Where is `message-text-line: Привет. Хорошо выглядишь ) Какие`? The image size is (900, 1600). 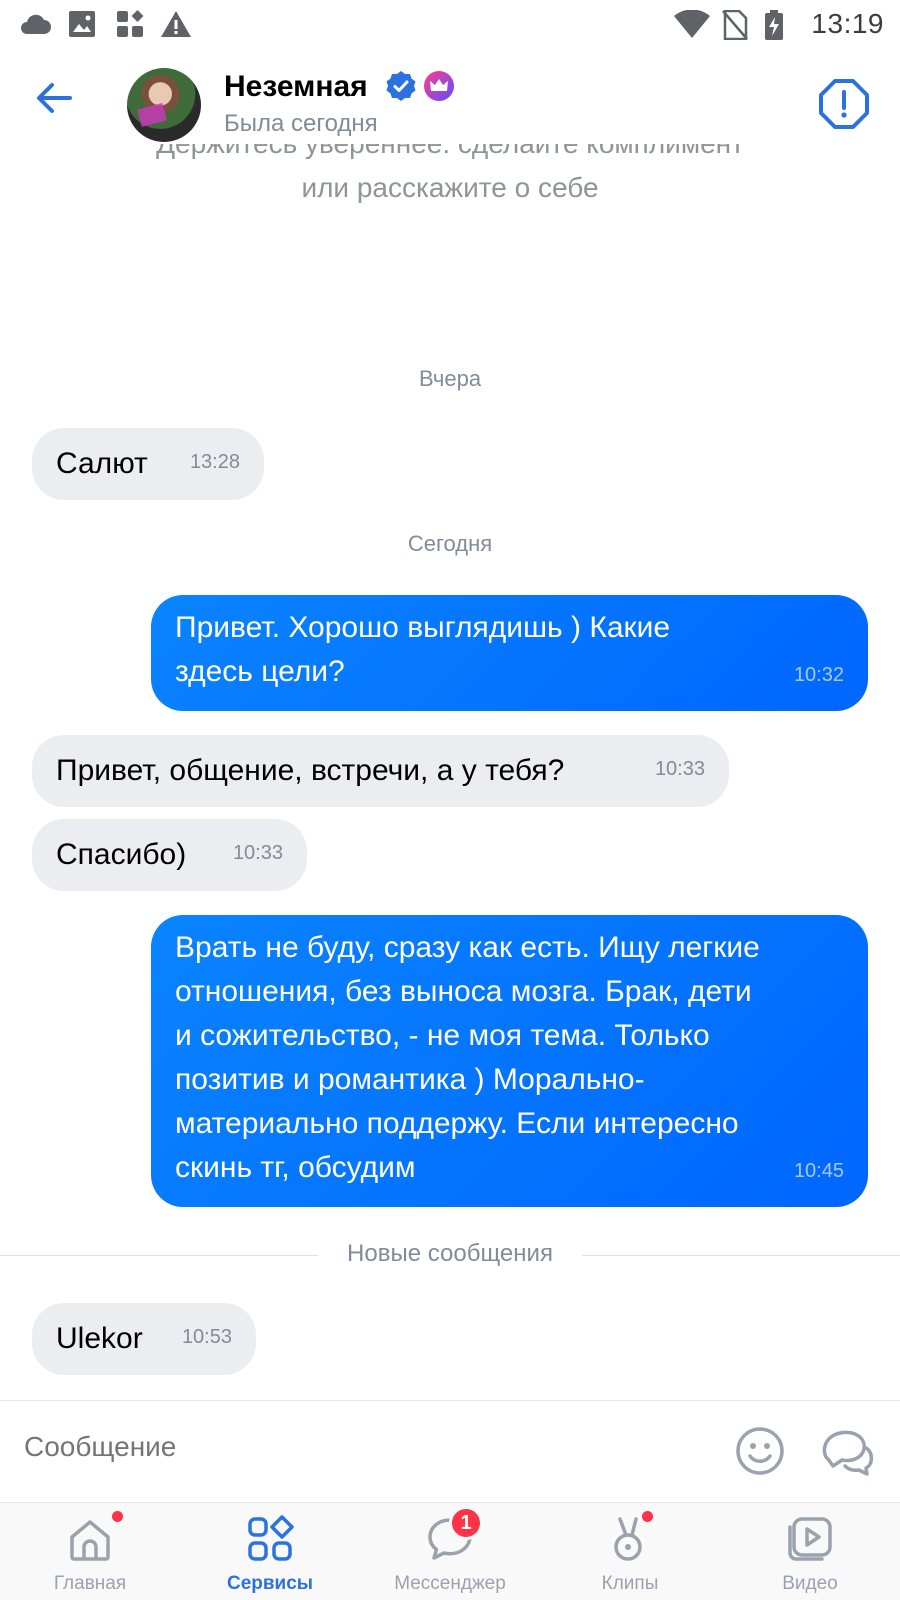 message-text-line: Привет. Хорошо выглядишь ) Какие is located at coordinates (423, 627).